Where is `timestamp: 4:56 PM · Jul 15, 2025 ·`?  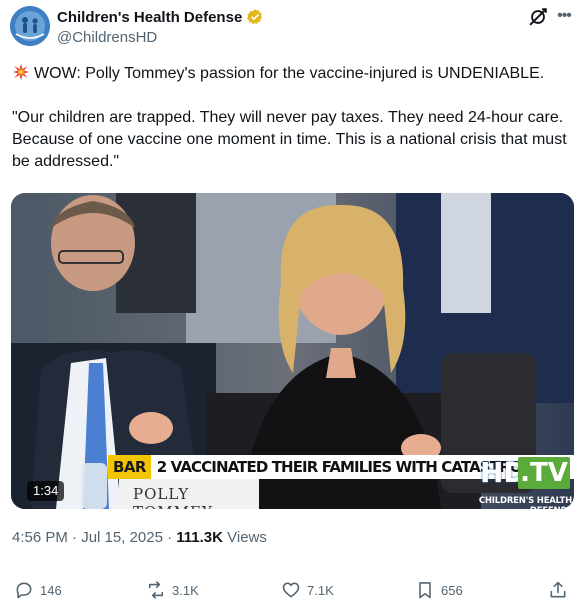 timestamp: 4:56 PM · Jul 15, 2025 · is located at coordinates (94, 537).